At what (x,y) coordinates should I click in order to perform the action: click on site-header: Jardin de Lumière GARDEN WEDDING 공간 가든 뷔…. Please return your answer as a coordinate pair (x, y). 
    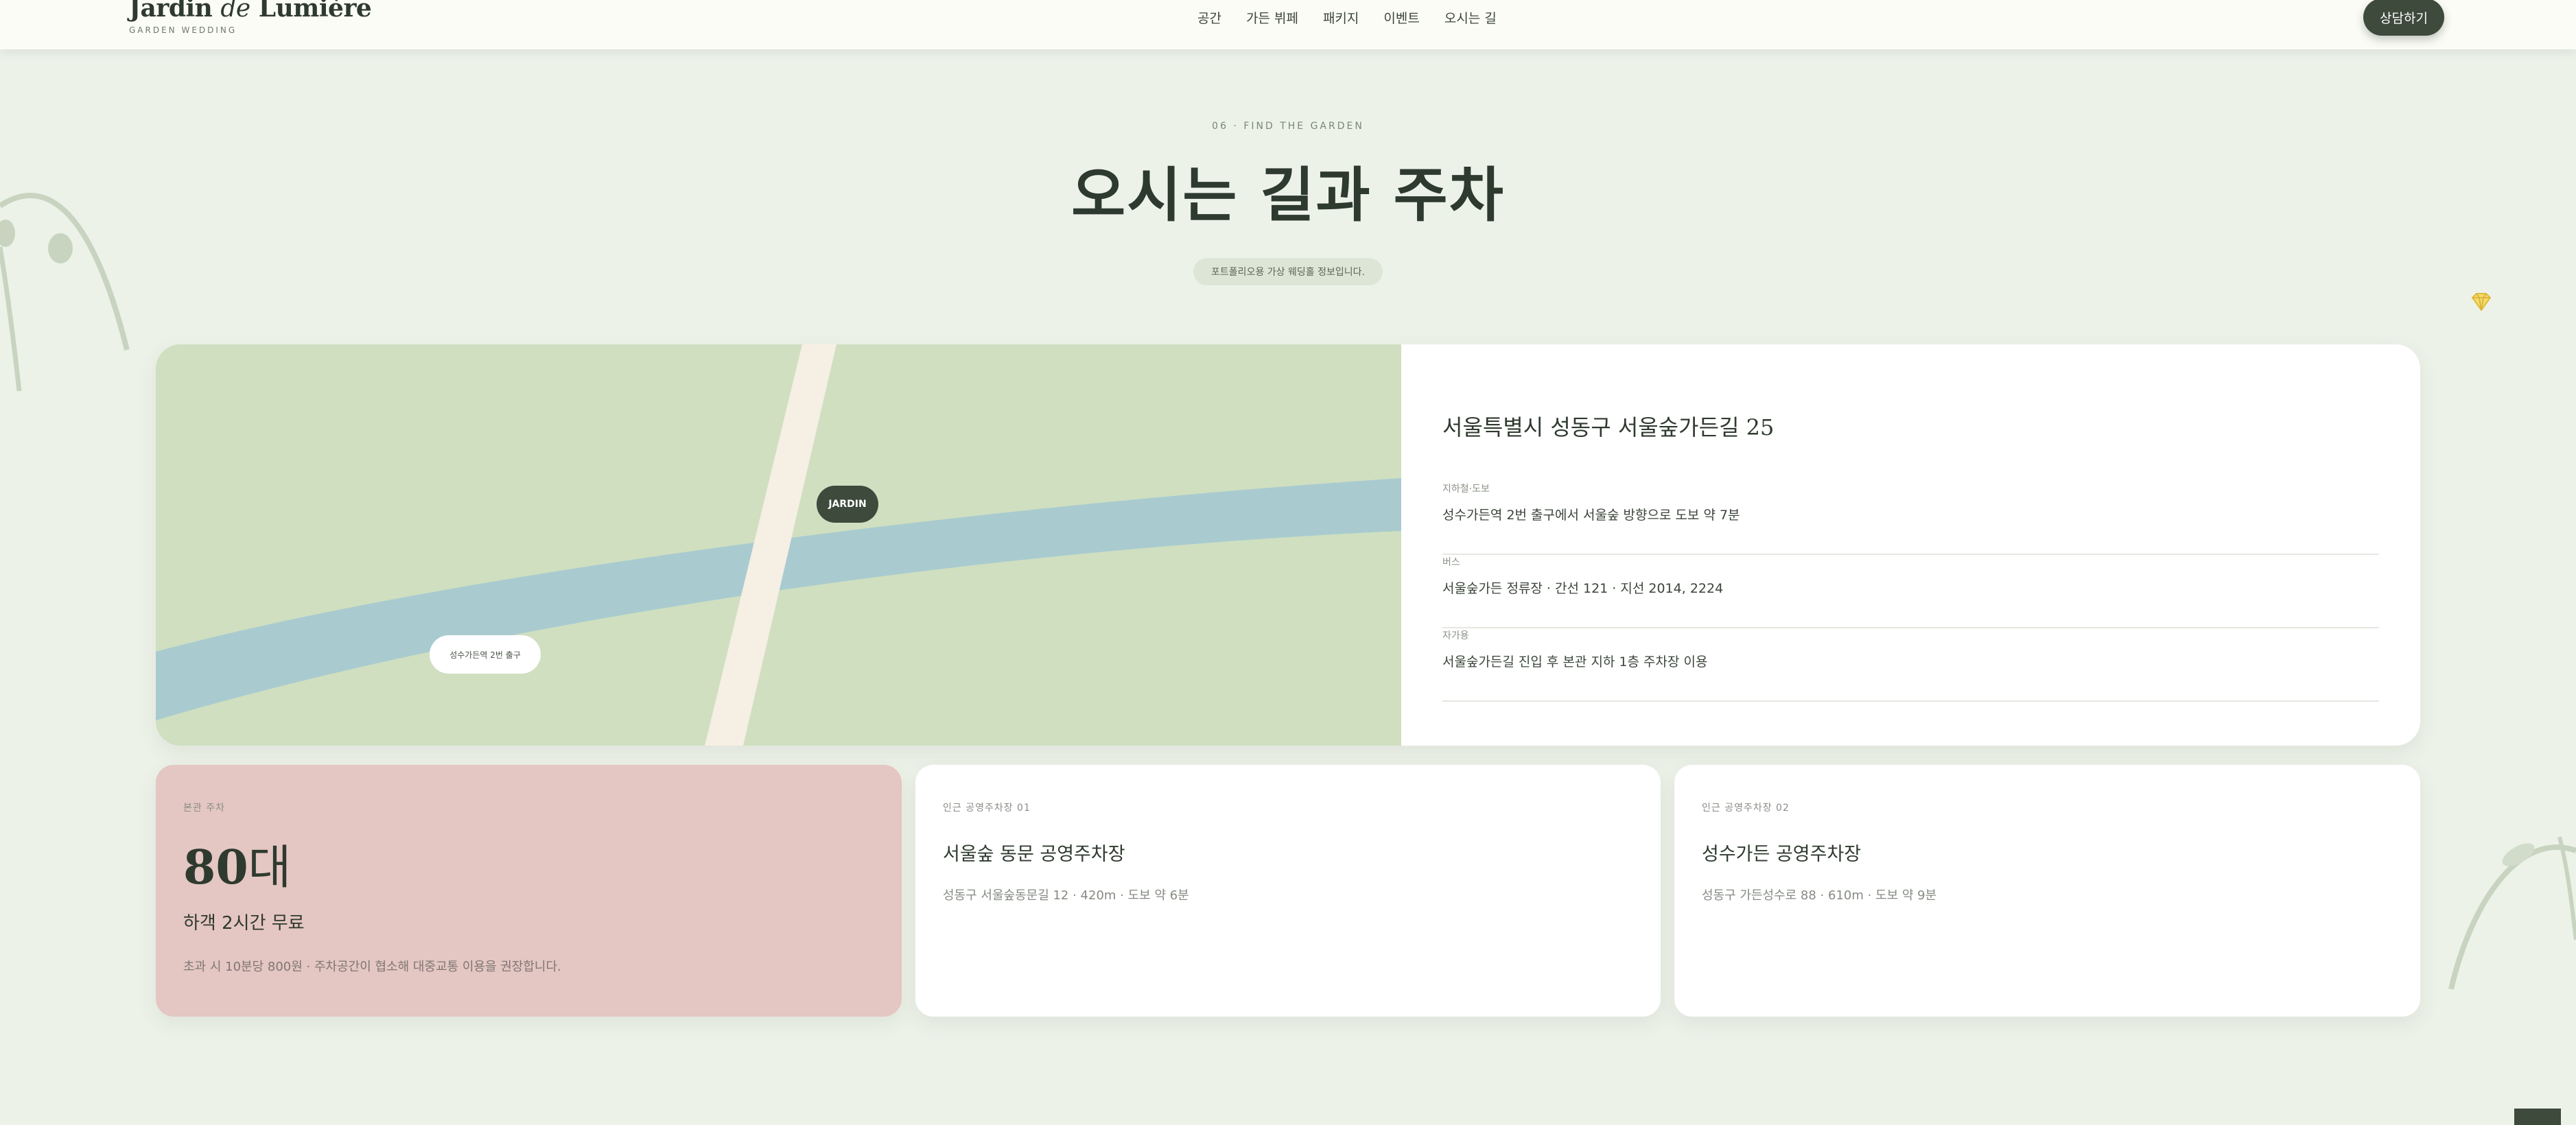
    Looking at the image, I should click on (1288, 24).